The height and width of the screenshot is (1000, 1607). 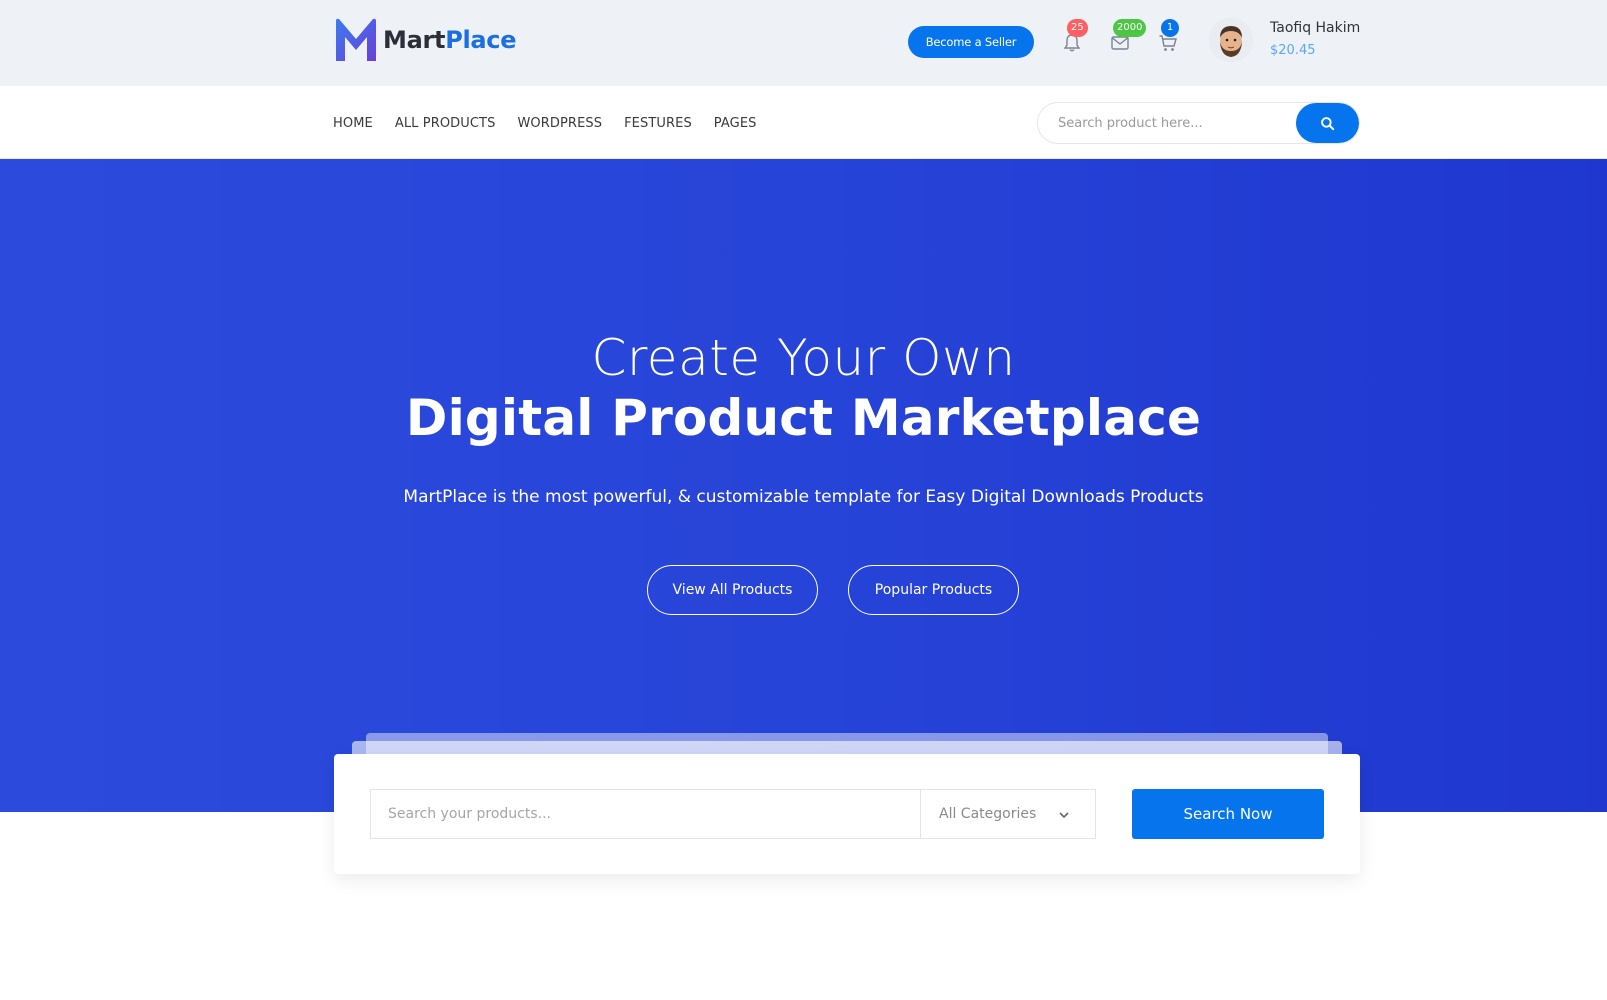 I want to click on nav-item-home: HOME, so click(x=353, y=123).